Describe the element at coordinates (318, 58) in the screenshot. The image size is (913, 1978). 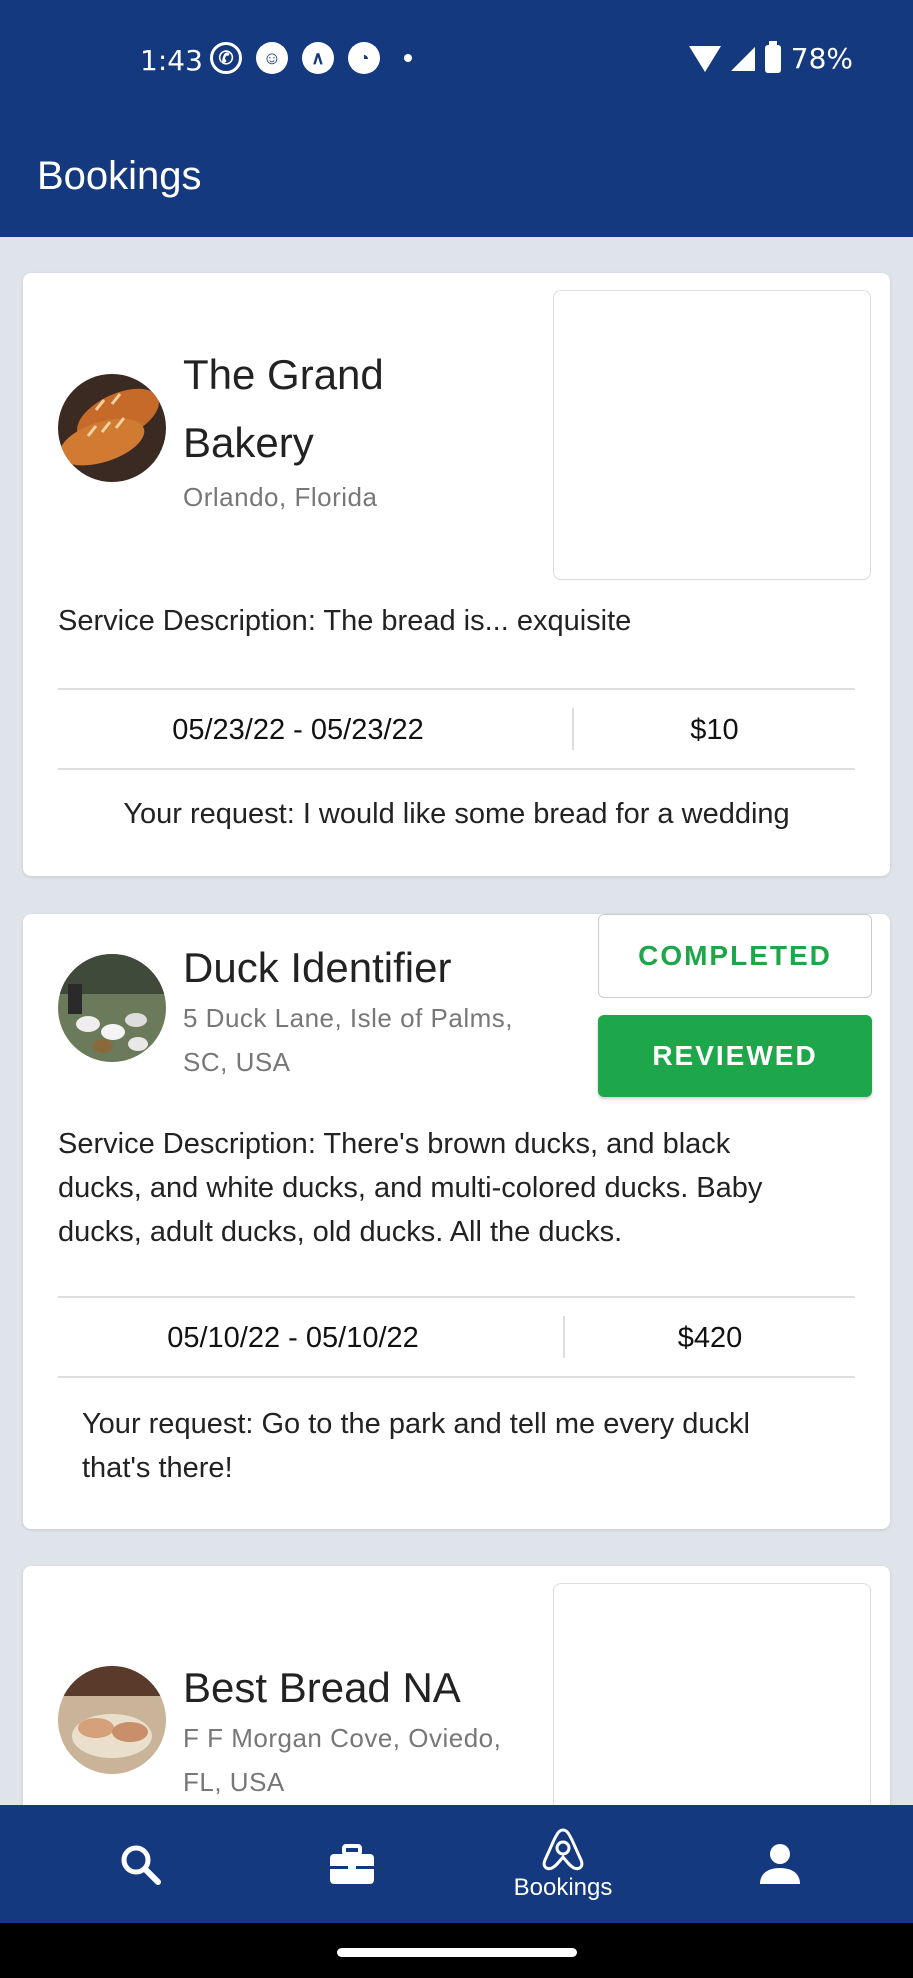
I see `app-icon: ∧` at that location.